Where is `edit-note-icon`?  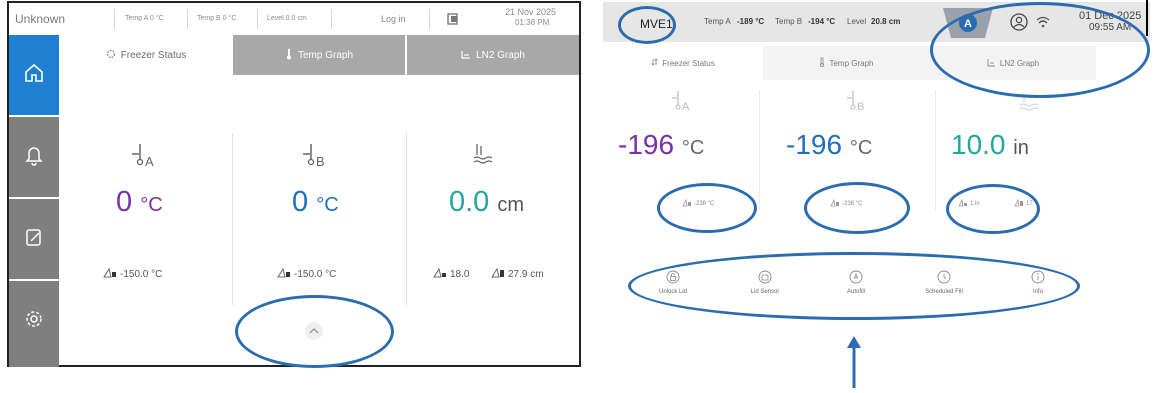 edit-note-icon is located at coordinates (34, 239).